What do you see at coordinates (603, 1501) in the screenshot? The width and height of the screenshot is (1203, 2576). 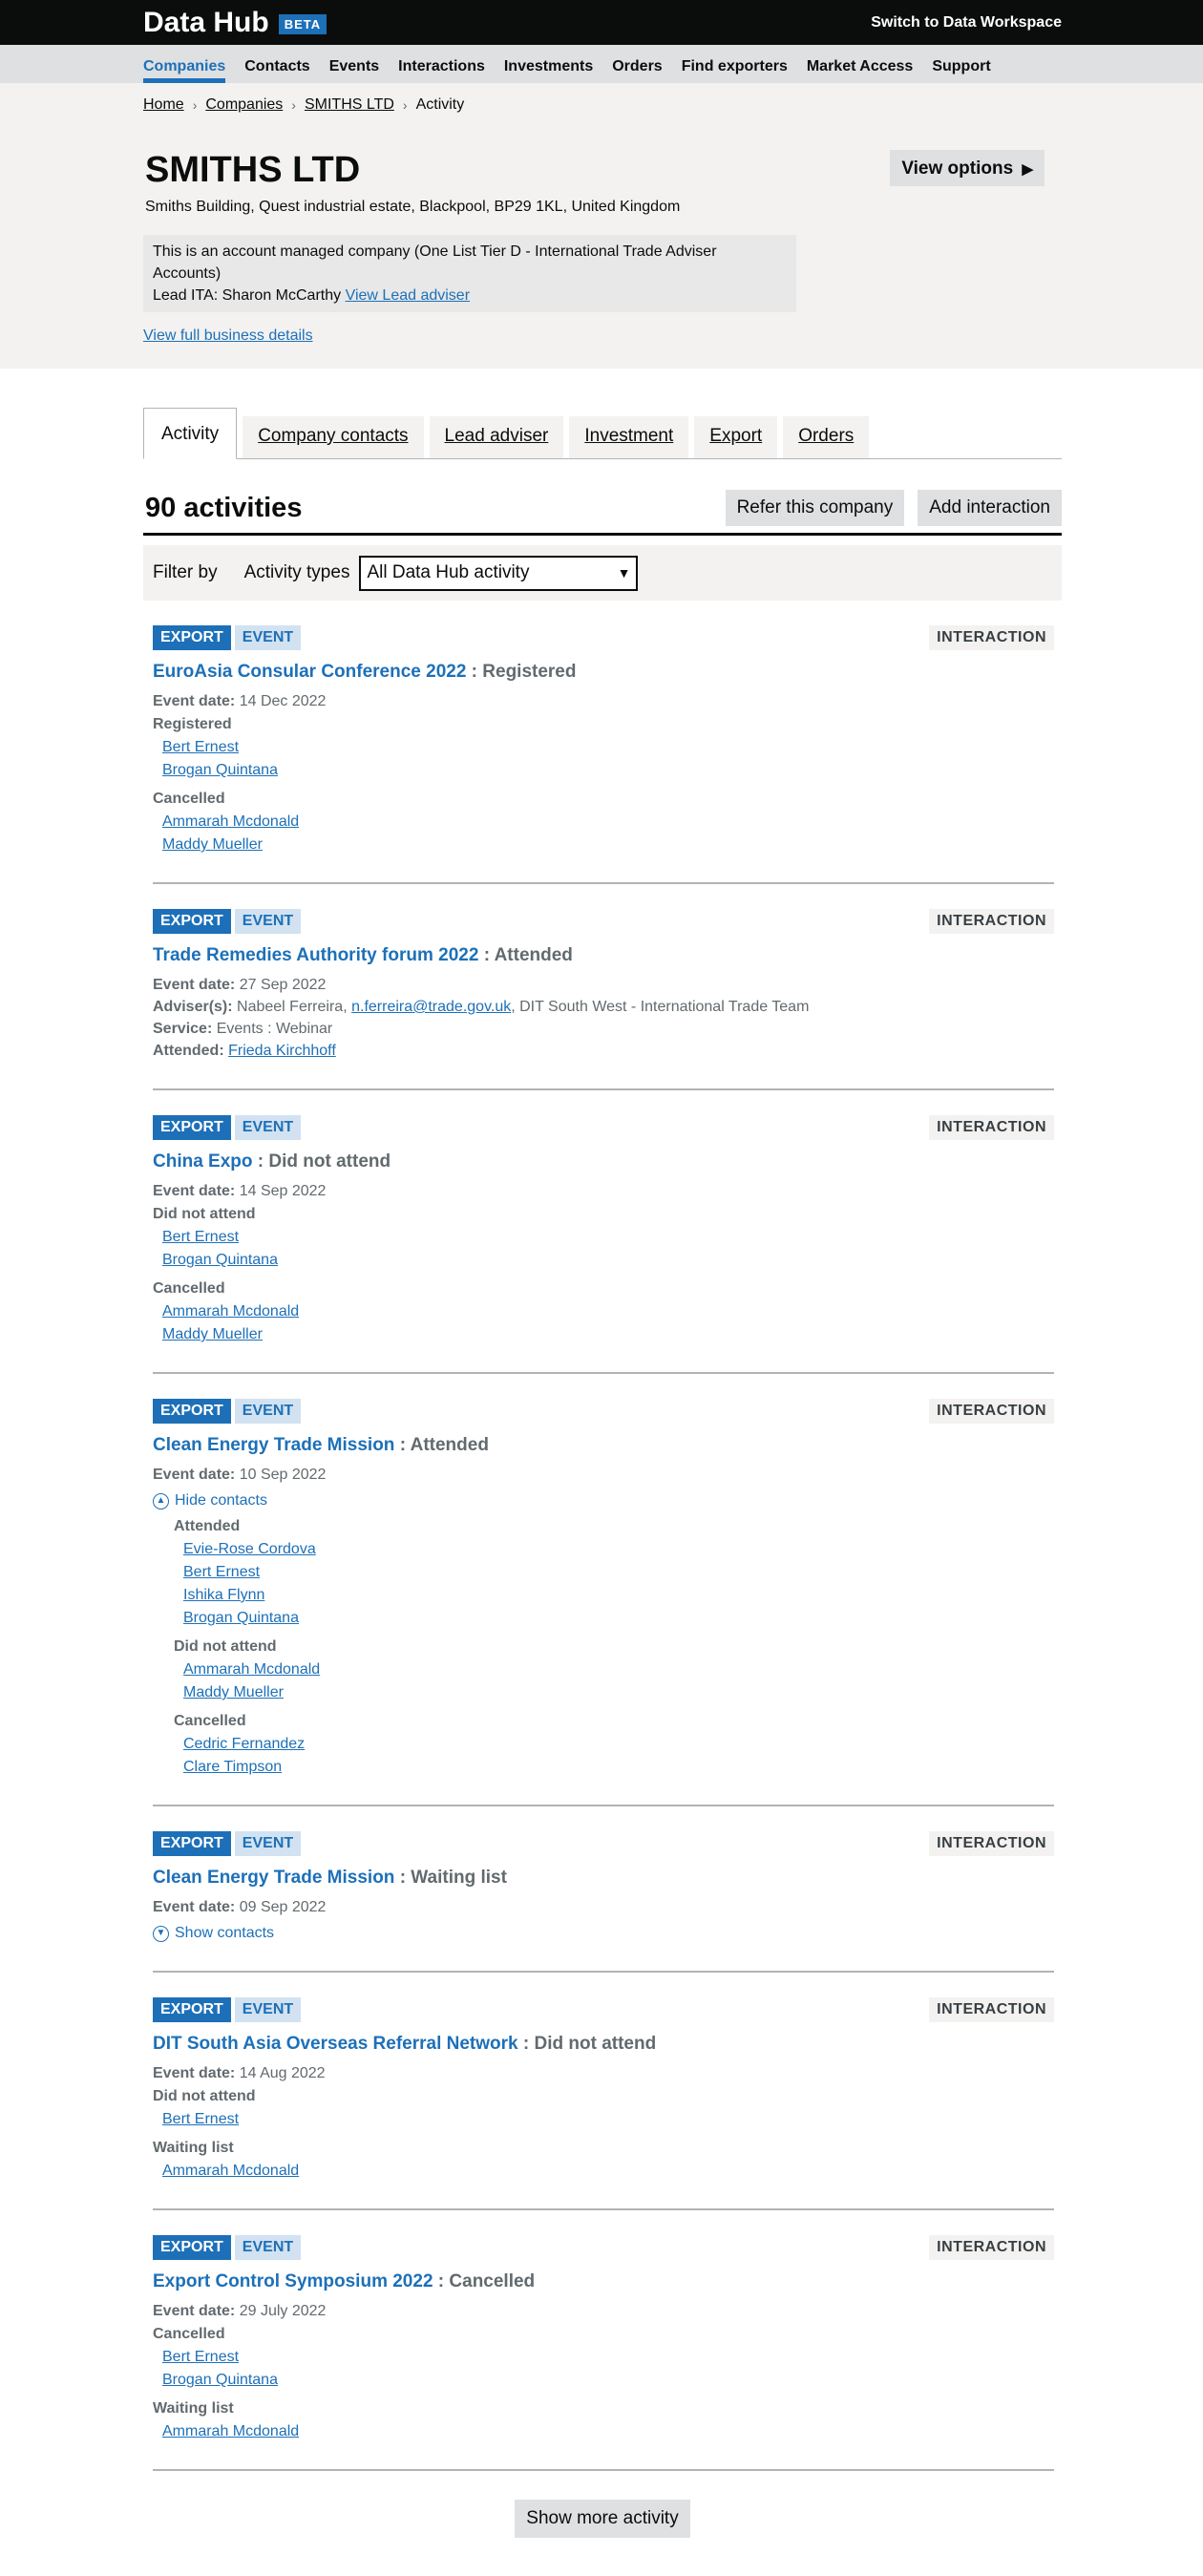 I see `hide-contacts-toggle: ▲ Hide contacts` at bounding box center [603, 1501].